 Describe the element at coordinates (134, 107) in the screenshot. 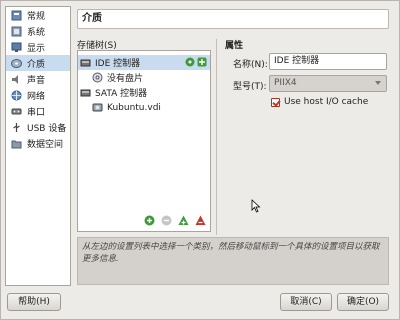

I see `tree-node-label: Kubuntu.vdi` at that location.